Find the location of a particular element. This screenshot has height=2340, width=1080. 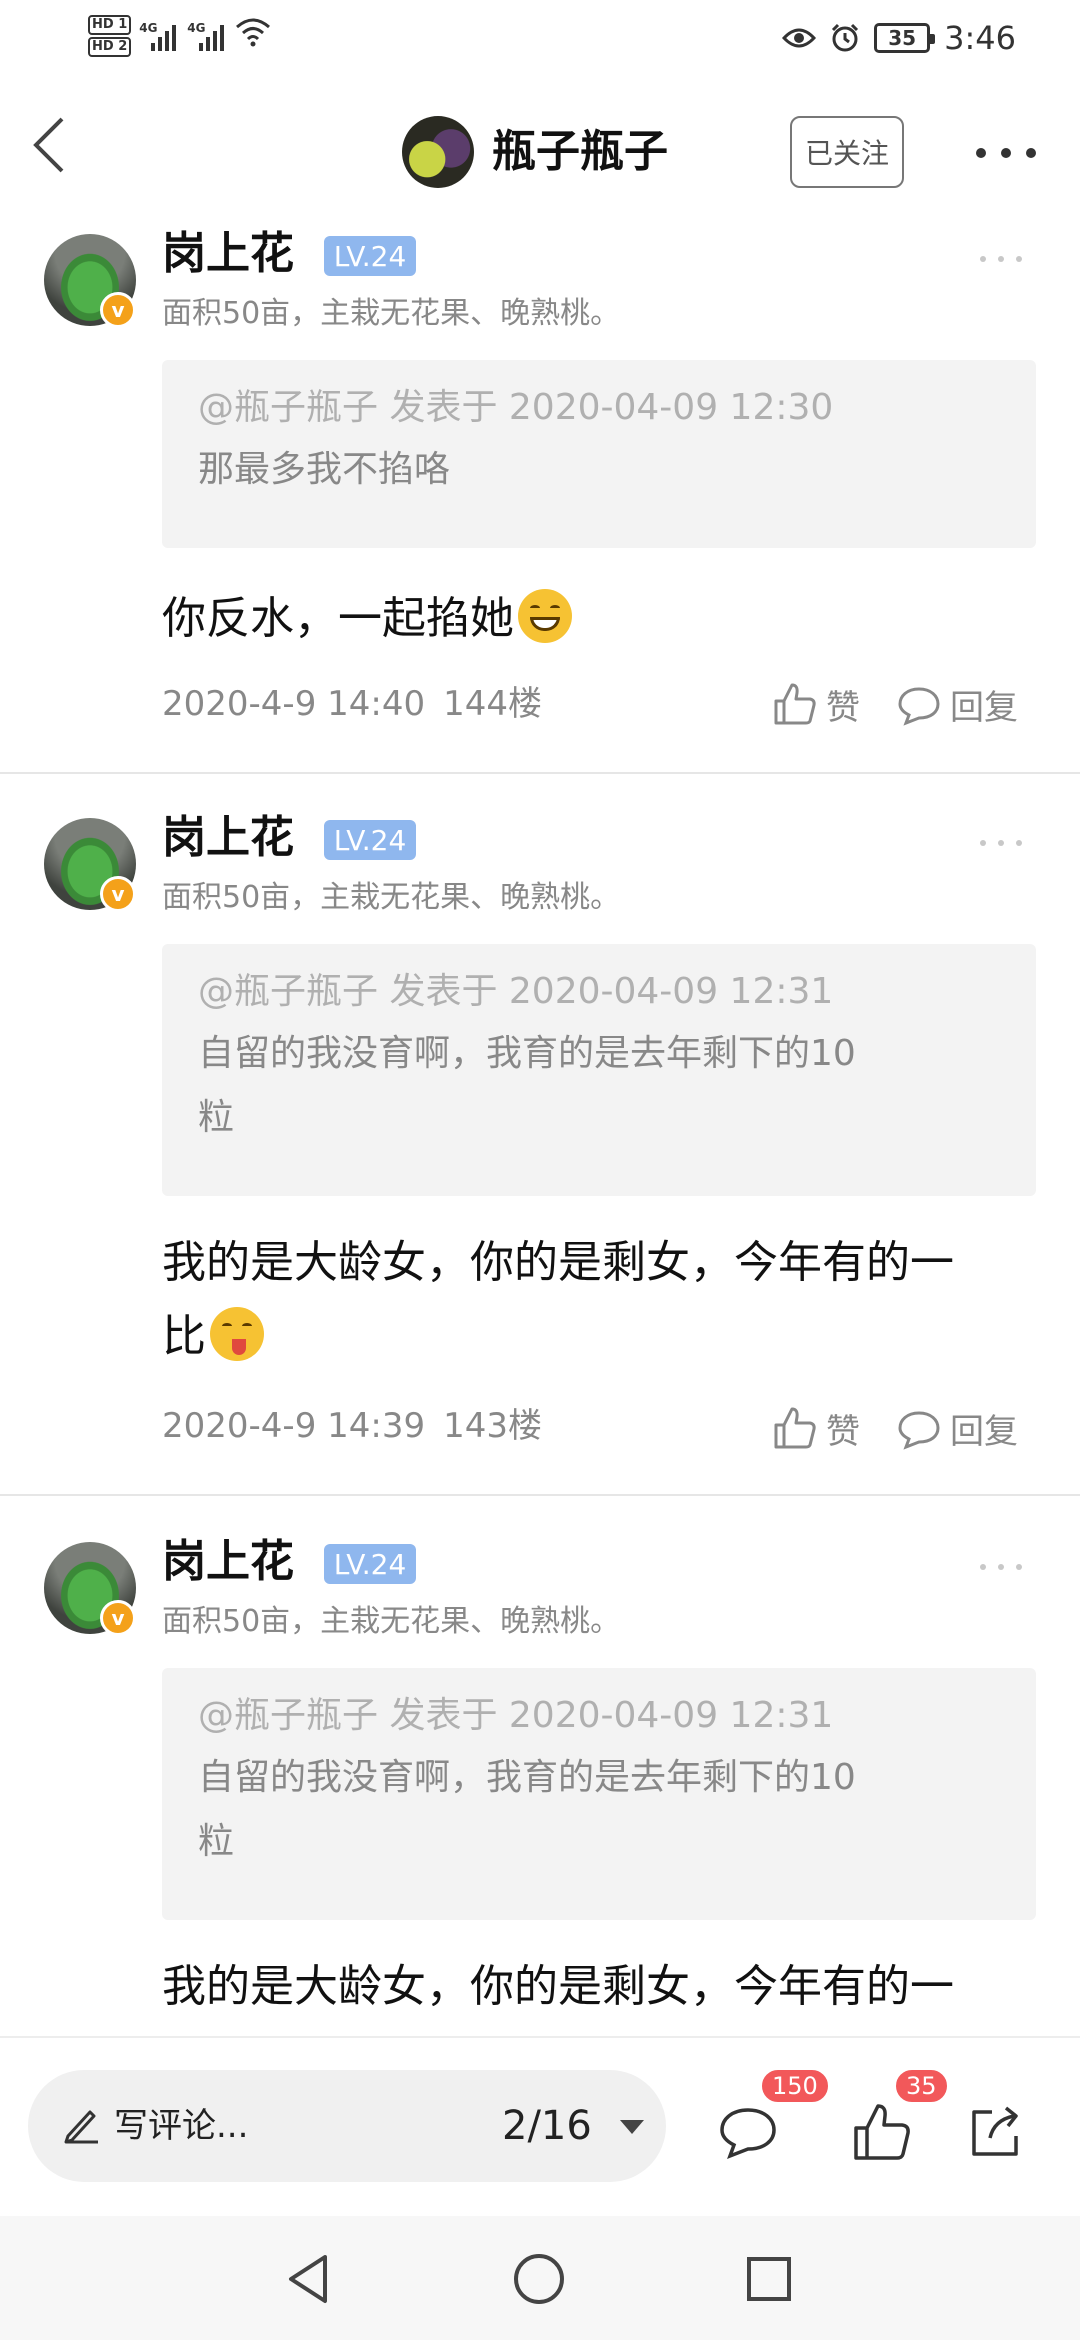

post-content: 我的是大龄女，你的是剩女，今年有的一 is located at coordinates (602, 1987).